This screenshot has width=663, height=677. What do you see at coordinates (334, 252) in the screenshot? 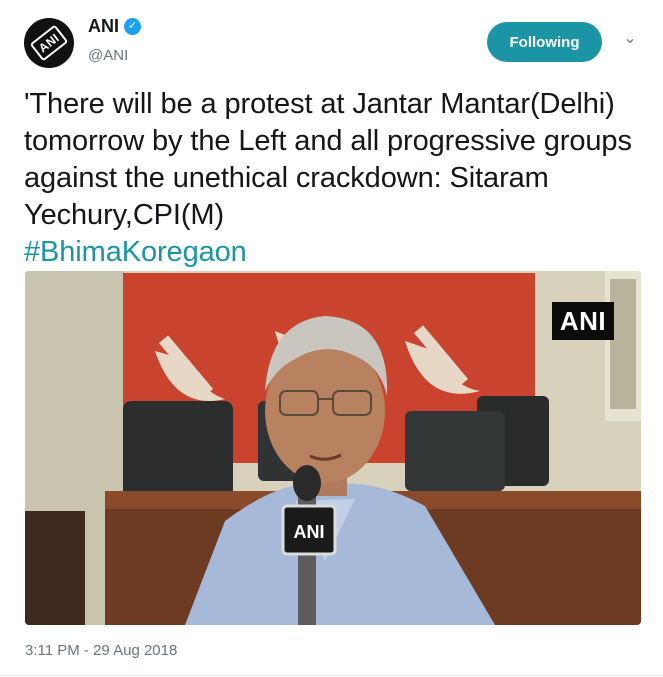
I see `hashtag-link: #BhimaKoregaon` at bounding box center [334, 252].